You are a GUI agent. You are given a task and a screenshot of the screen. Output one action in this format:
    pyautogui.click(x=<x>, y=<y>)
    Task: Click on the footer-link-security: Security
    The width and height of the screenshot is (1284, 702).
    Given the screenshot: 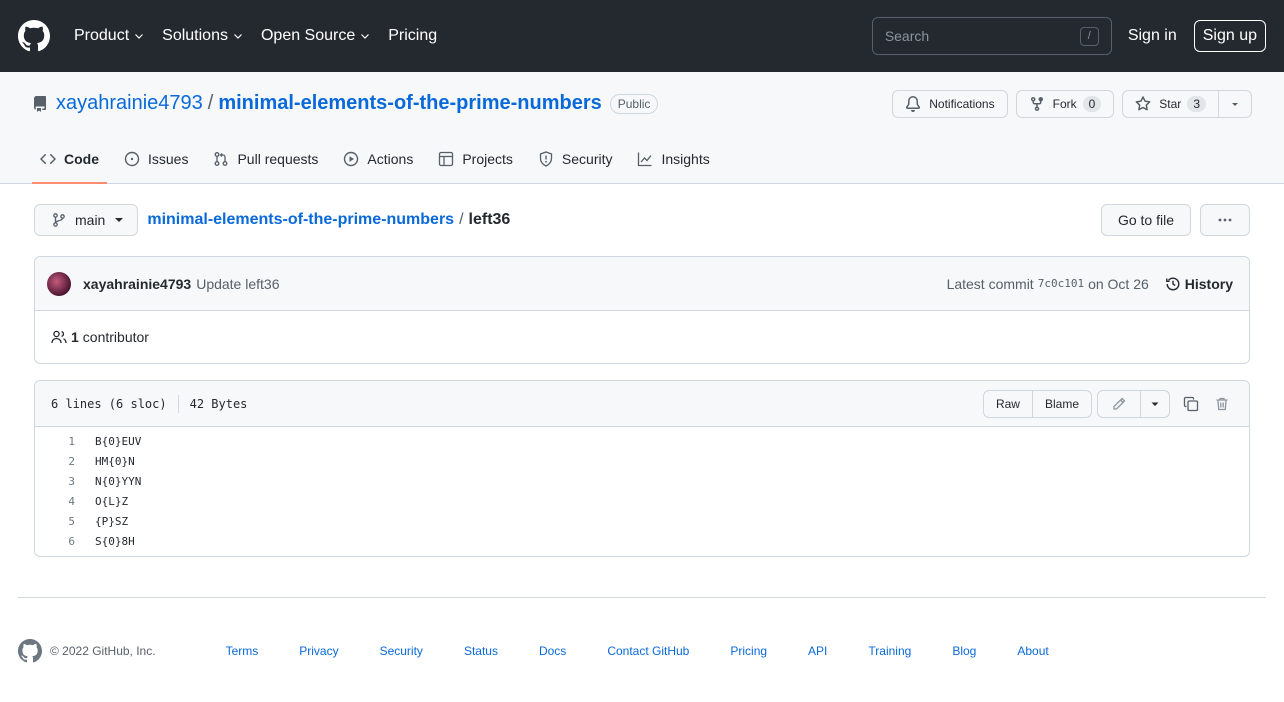 What is the action you would take?
    pyautogui.click(x=401, y=651)
    